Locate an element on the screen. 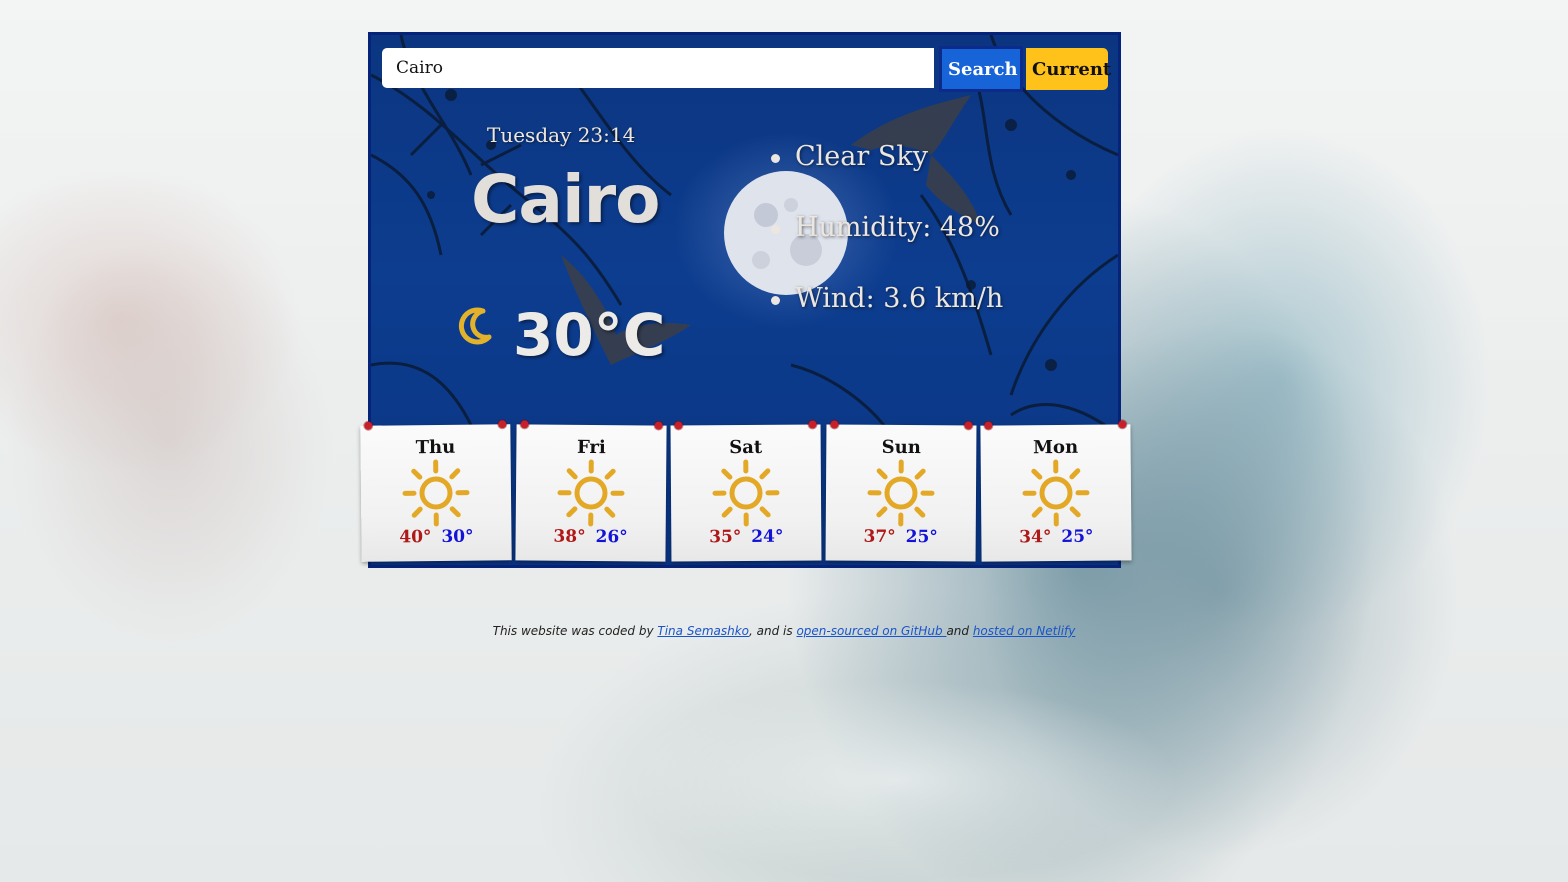  forecast-max-temp: 38° is located at coordinates (569, 536).